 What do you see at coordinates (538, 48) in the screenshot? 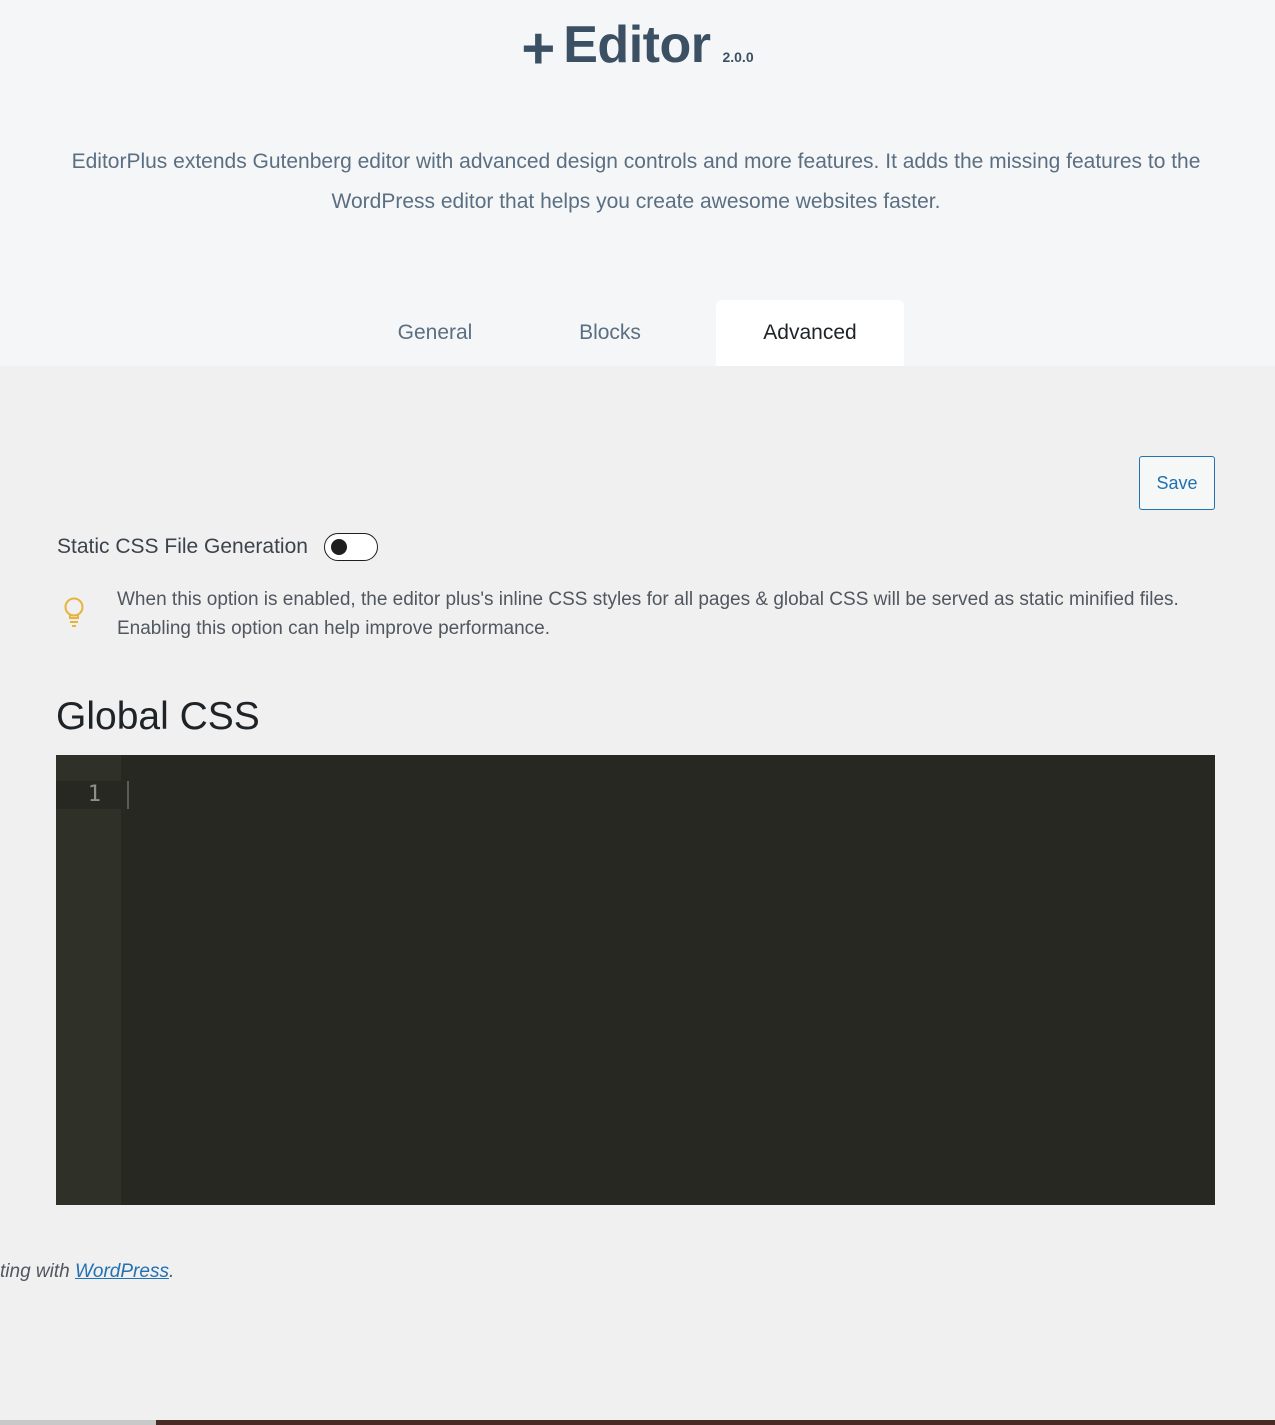
I see `plus-logo-icon: +` at bounding box center [538, 48].